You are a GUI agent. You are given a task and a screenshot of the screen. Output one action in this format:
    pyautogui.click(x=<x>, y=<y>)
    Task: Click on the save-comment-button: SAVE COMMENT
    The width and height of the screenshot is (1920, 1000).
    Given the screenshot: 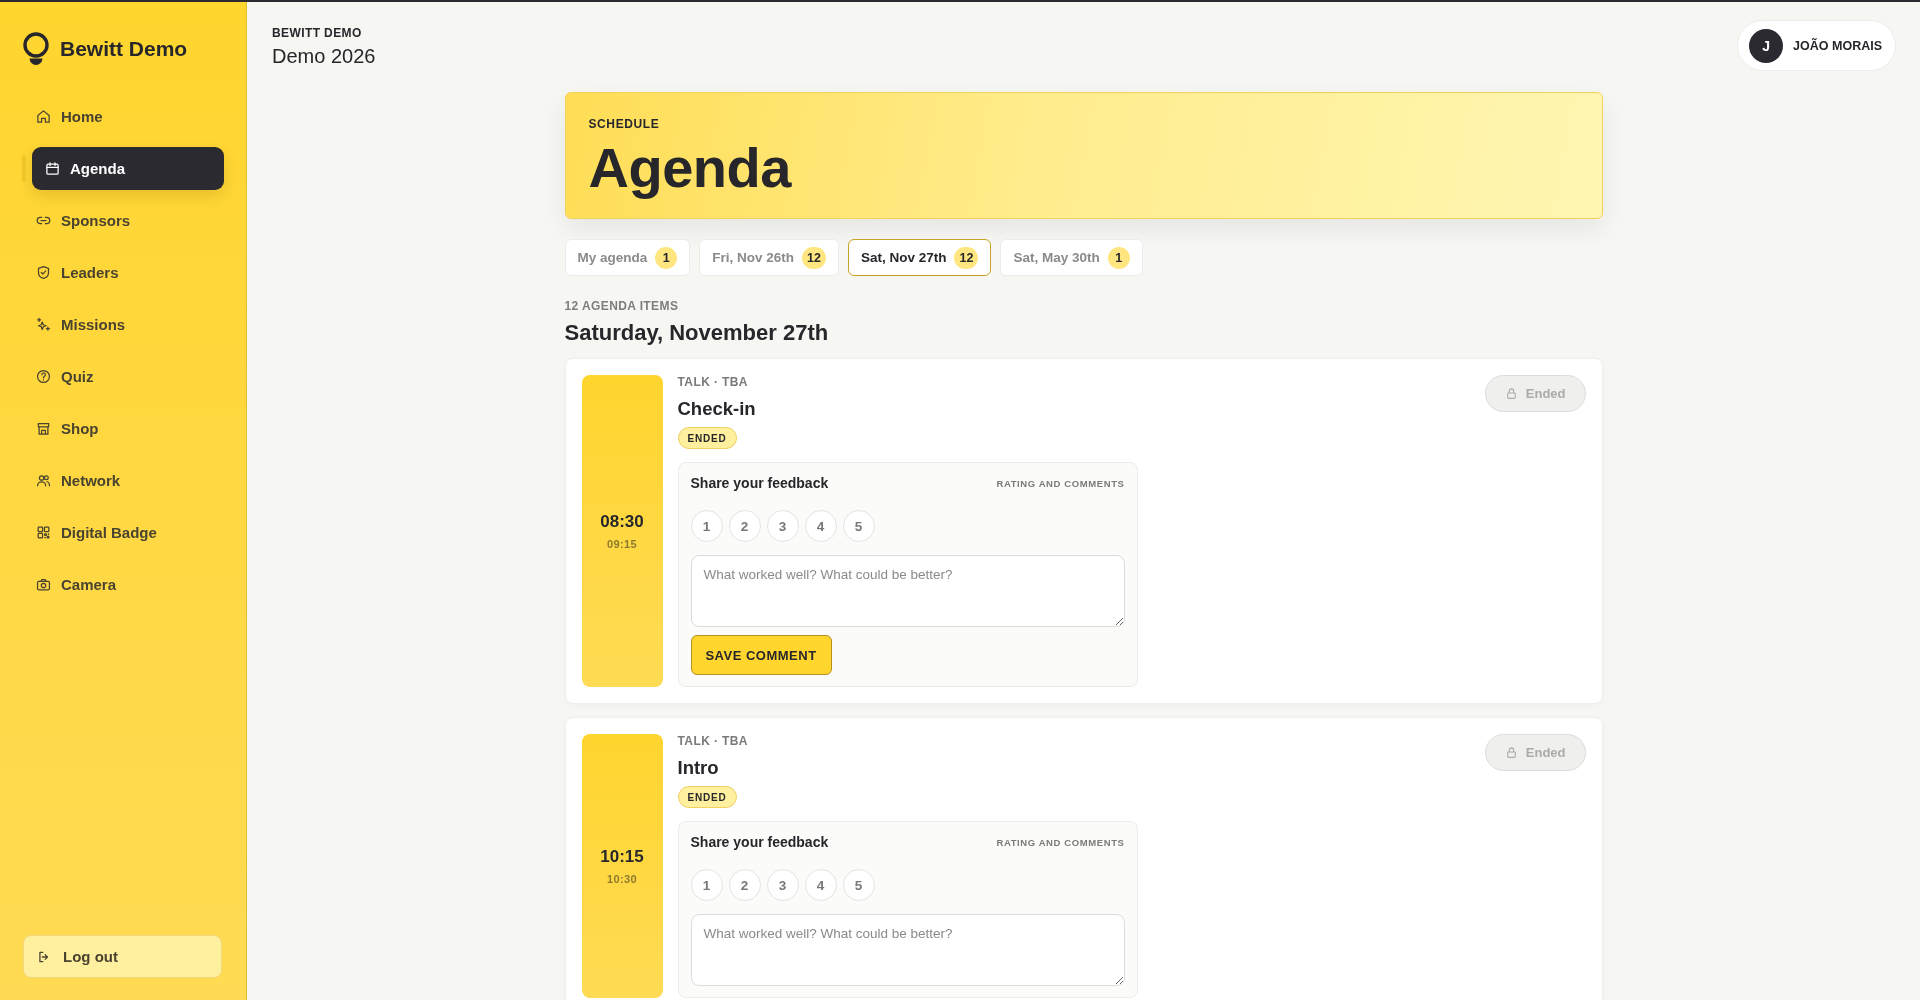 What is the action you would take?
    pyautogui.click(x=761, y=655)
    